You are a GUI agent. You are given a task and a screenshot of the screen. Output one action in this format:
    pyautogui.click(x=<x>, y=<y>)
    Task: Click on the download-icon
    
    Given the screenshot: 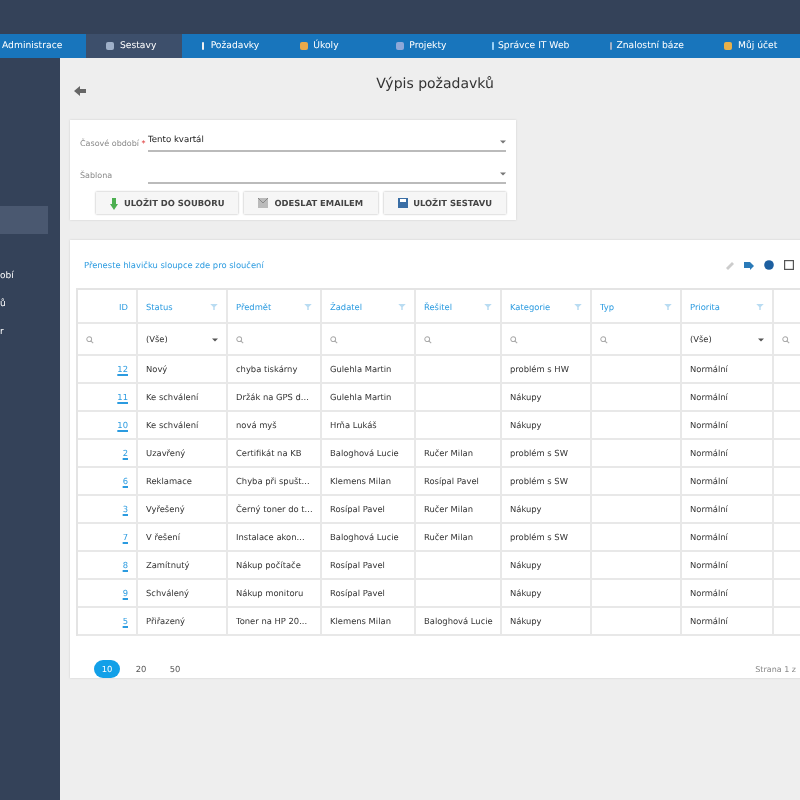 What is the action you would take?
    pyautogui.click(x=114, y=203)
    